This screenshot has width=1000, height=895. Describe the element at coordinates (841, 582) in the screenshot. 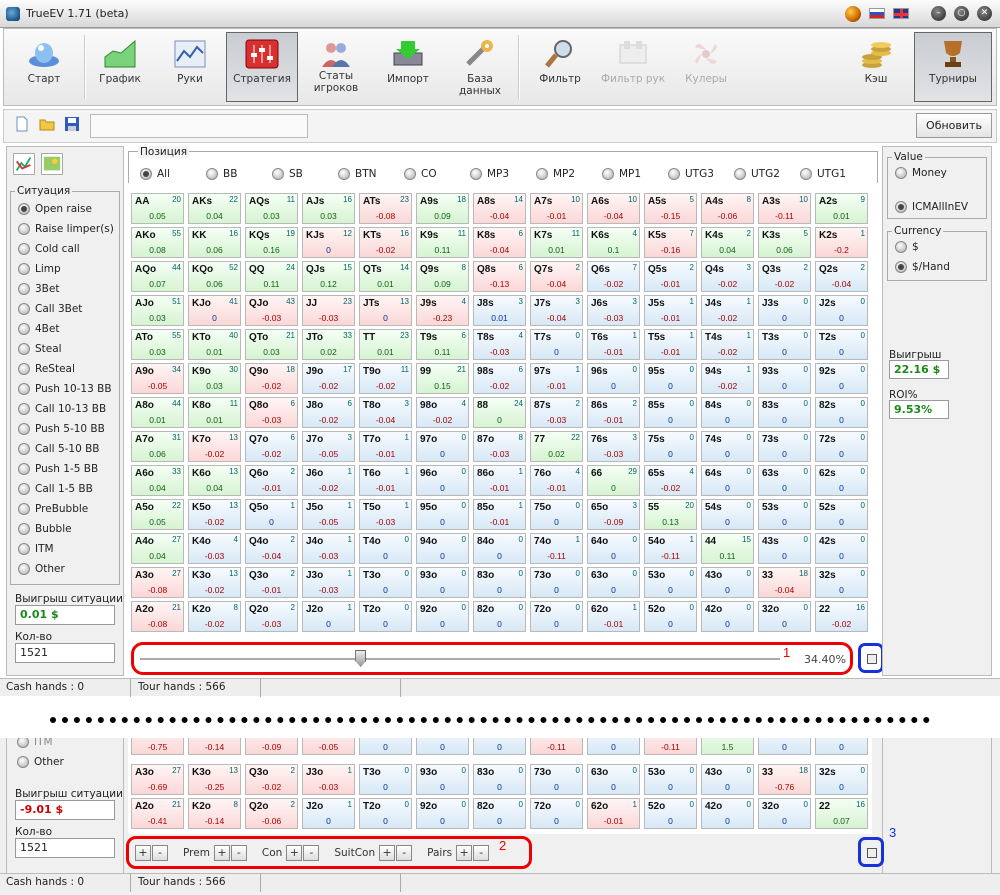

I see `hand-cell: 32s 0 0` at that location.